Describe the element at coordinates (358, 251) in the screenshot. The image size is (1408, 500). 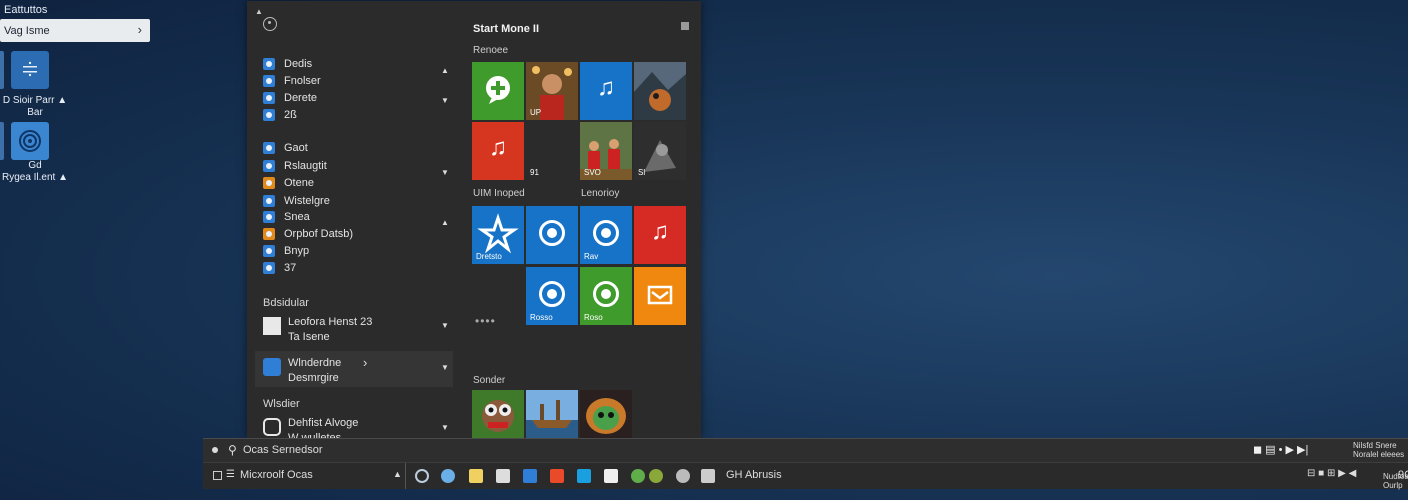
I see `app-item: Bnyp` at that location.